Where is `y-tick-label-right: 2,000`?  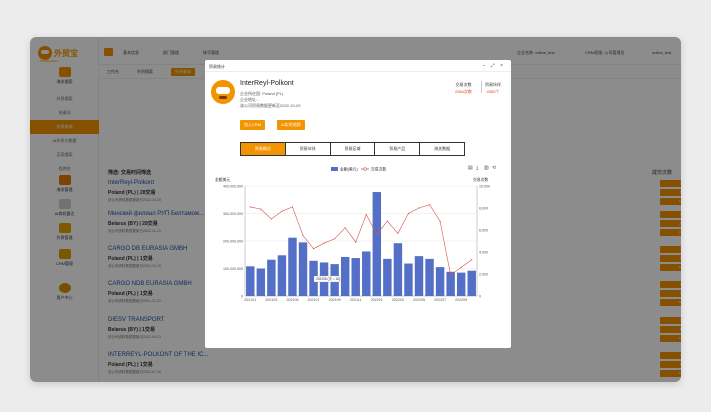
y-tick-label-right: 2,000 is located at coordinates (483, 275).